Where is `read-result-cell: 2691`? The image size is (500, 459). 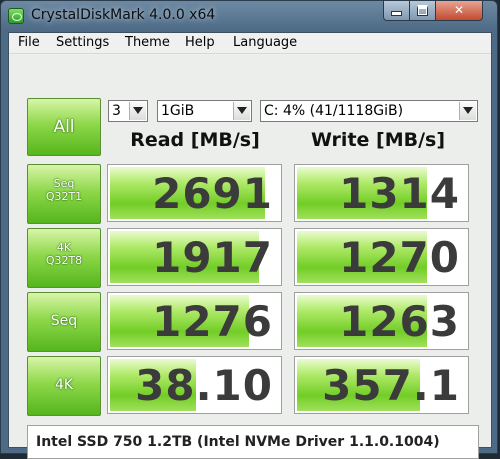
read-result-cell: 2691 is located at coordinates (194, 193).